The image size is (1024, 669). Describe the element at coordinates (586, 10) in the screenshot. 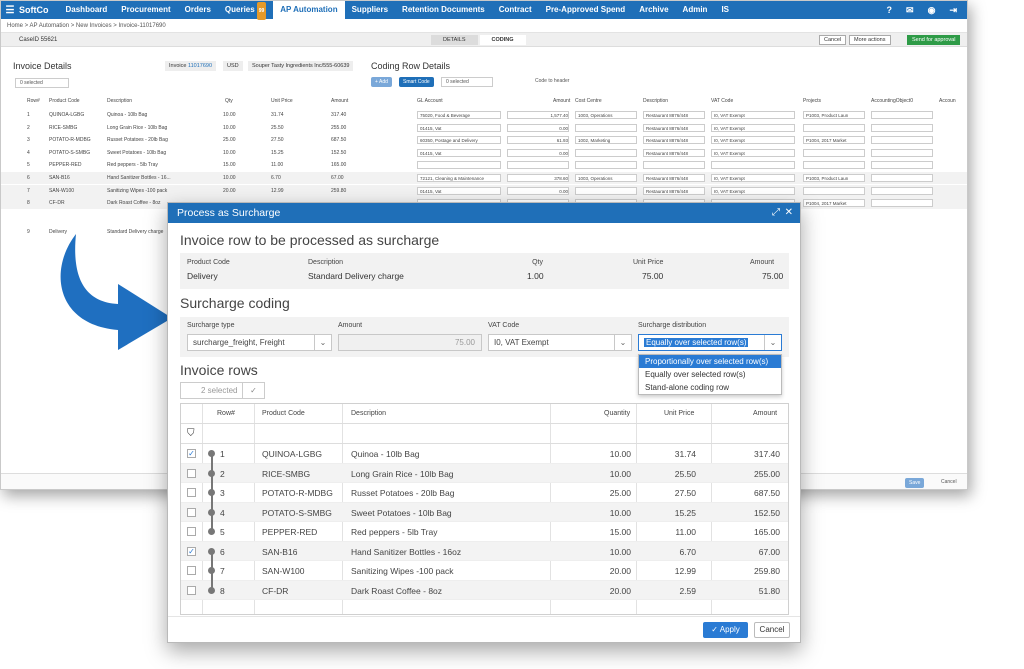

I see `nav-pre-approved-spend: Pre-Approved Spend` at that location.